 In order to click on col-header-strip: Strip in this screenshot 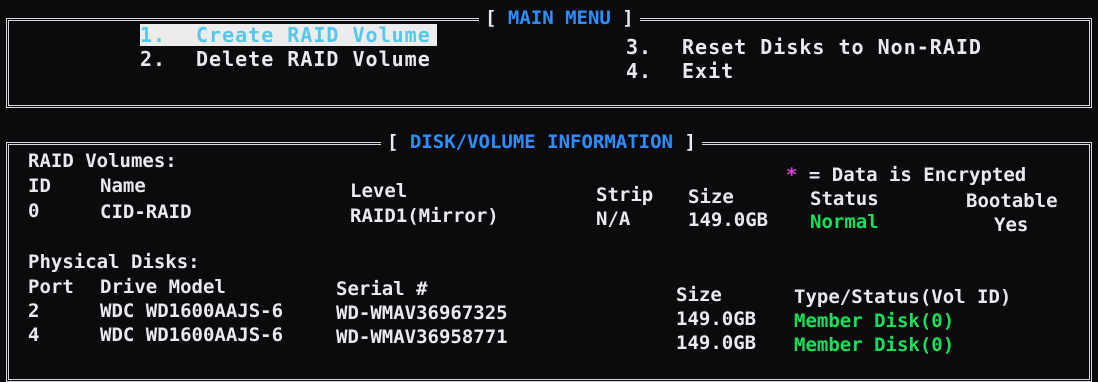, I will do `click(625, 195)`.